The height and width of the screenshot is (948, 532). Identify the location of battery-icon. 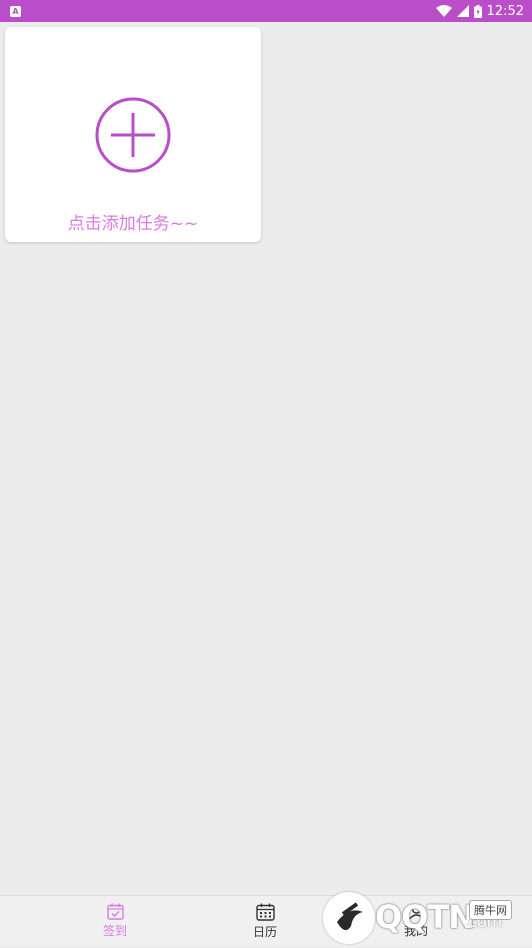
(477, 11).